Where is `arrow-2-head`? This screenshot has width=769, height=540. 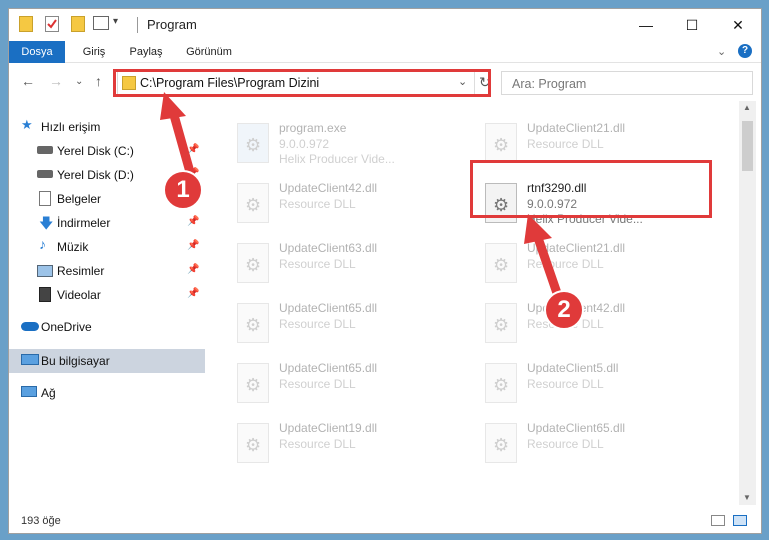
arrow-2-head is located at coordinates (538, 229).